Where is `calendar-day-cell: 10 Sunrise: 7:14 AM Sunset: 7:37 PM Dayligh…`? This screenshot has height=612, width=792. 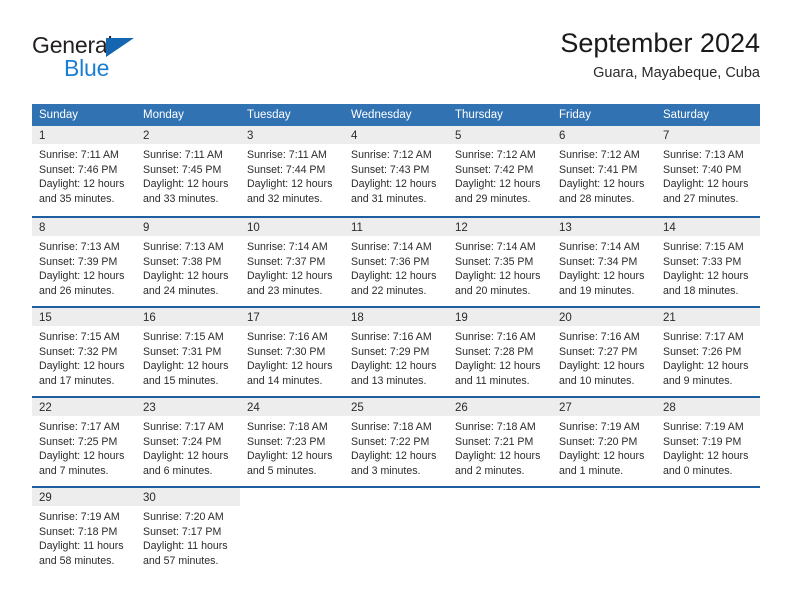 calendar-day-cell: 10 Sunrise: 7:14 AM Sunset: 7:37 PM Dayligh… is located at coordinates (292, 262).